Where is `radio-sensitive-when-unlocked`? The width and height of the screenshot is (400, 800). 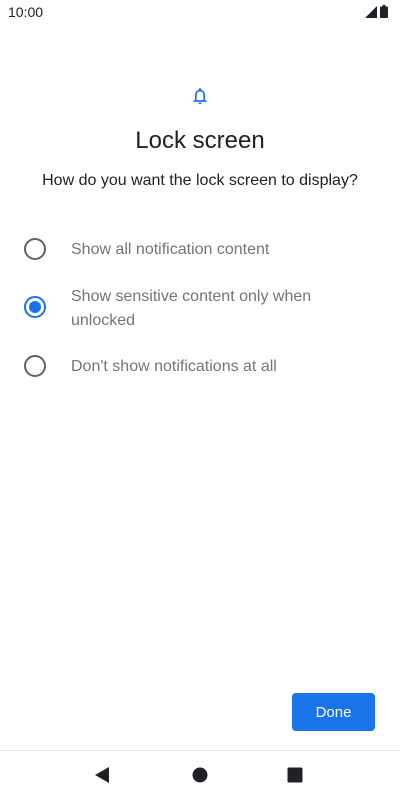 radio-sensitive-when-unlocked is located at coordinates (35, 307).